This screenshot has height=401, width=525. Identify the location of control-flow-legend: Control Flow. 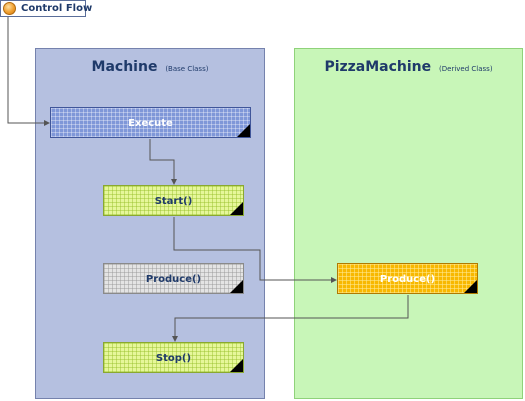
(46, 8).